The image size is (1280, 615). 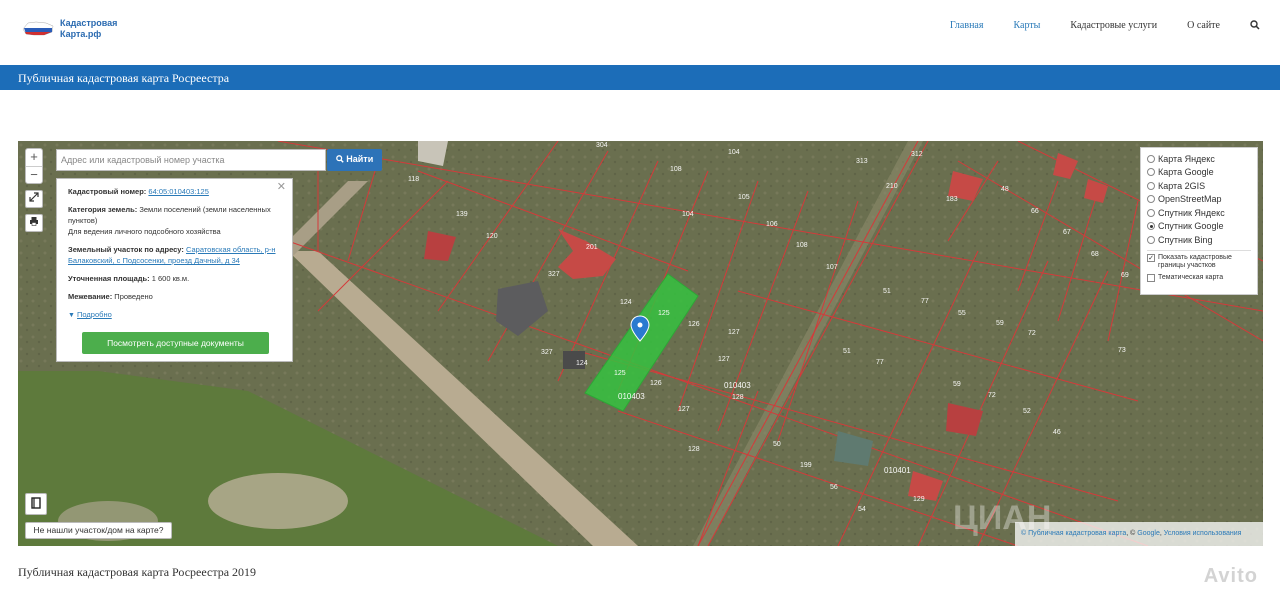 What do you see at coordinates (834, 487) in the screenshot?
I see `svg-text: 56` at bounding box center [834, 487].